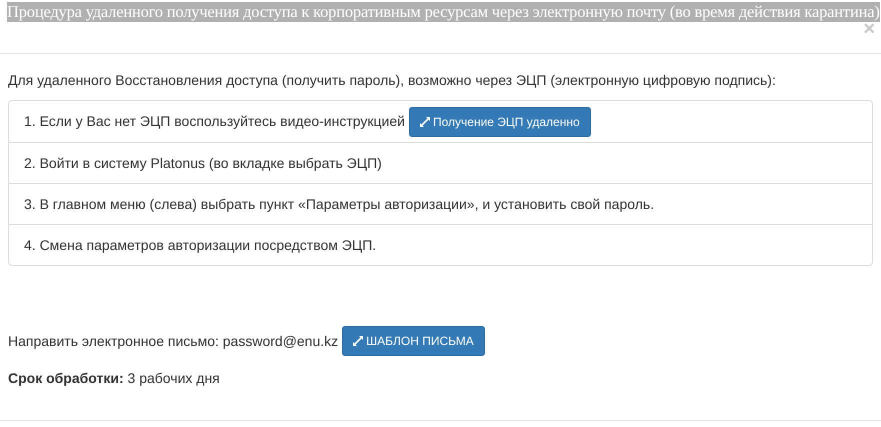 The image size is (881, 427). What do you see at coordinates (499, 121) in the screenshot?
I see `video-guide-button: Получение ЭЦП удаленно` at bounding box center [499, 121].